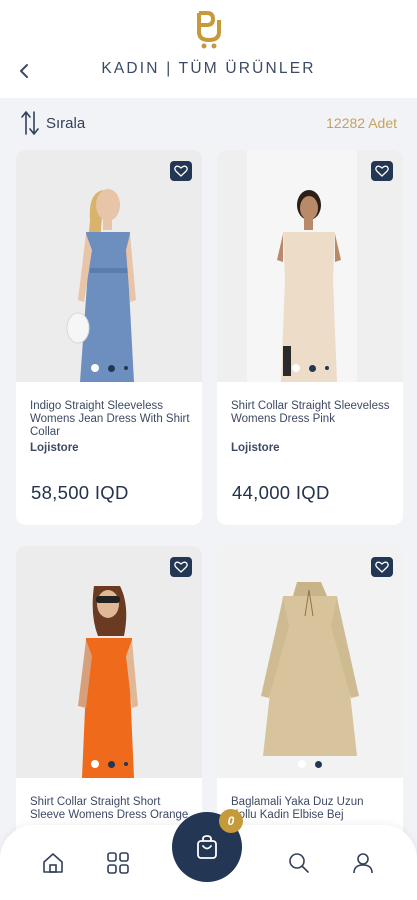 Image resolution: width=417 pixels, height=900 pixels. I want to click on store-bag-logo-icon, so click(209, 30).